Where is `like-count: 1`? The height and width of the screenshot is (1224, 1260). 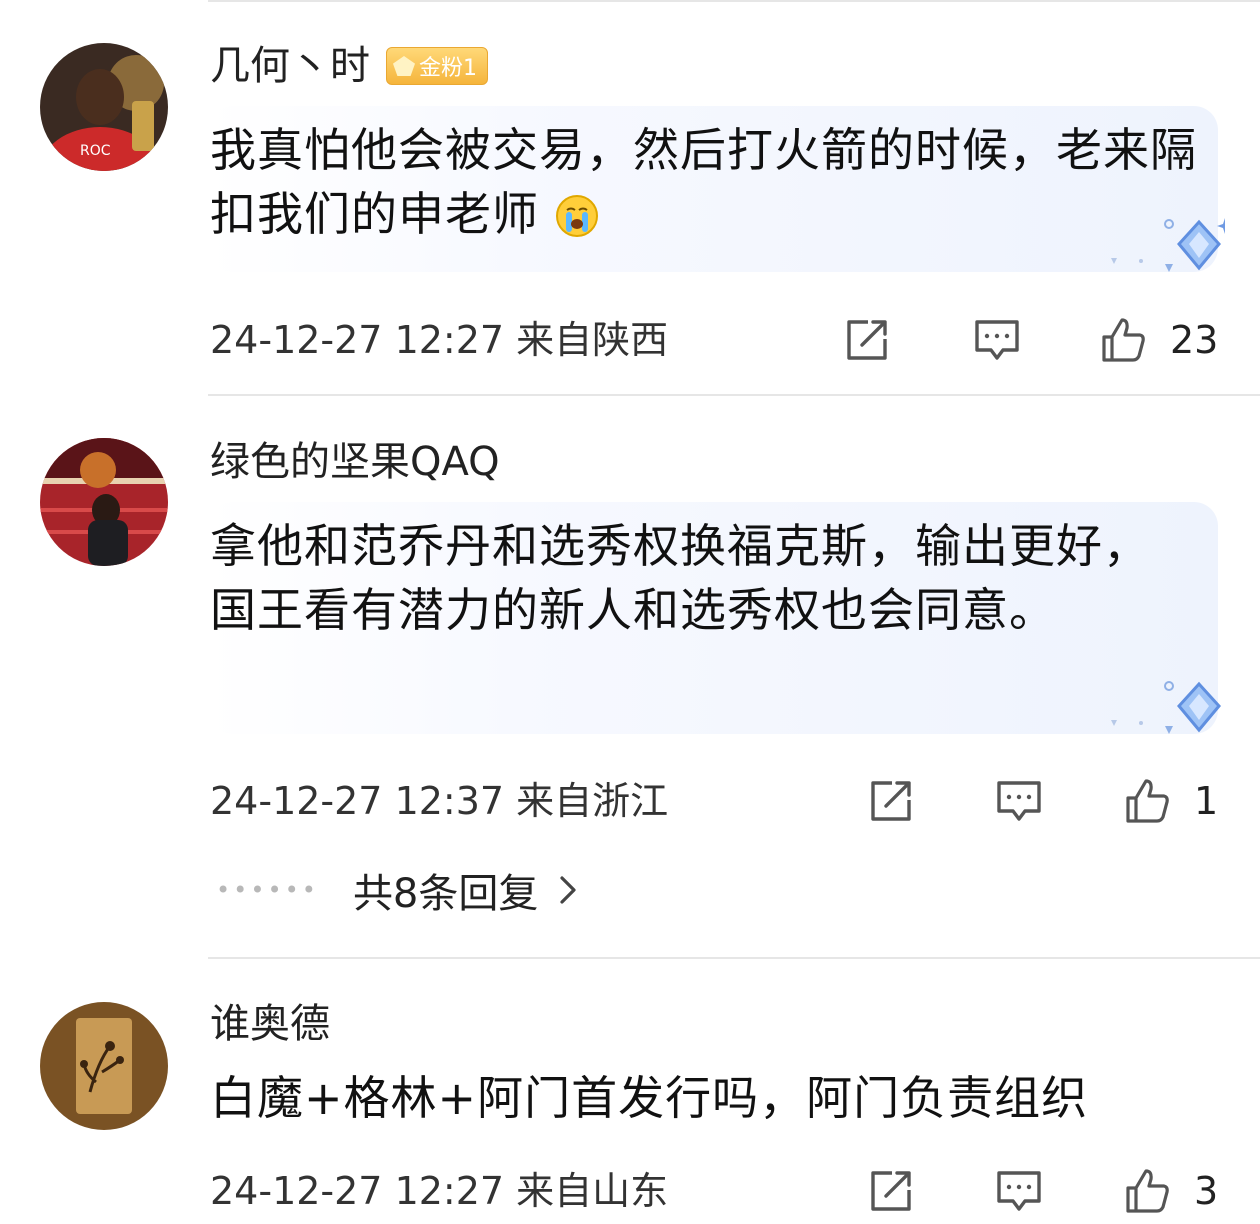
like-count: 1 is located at coordinates (1206, 801).